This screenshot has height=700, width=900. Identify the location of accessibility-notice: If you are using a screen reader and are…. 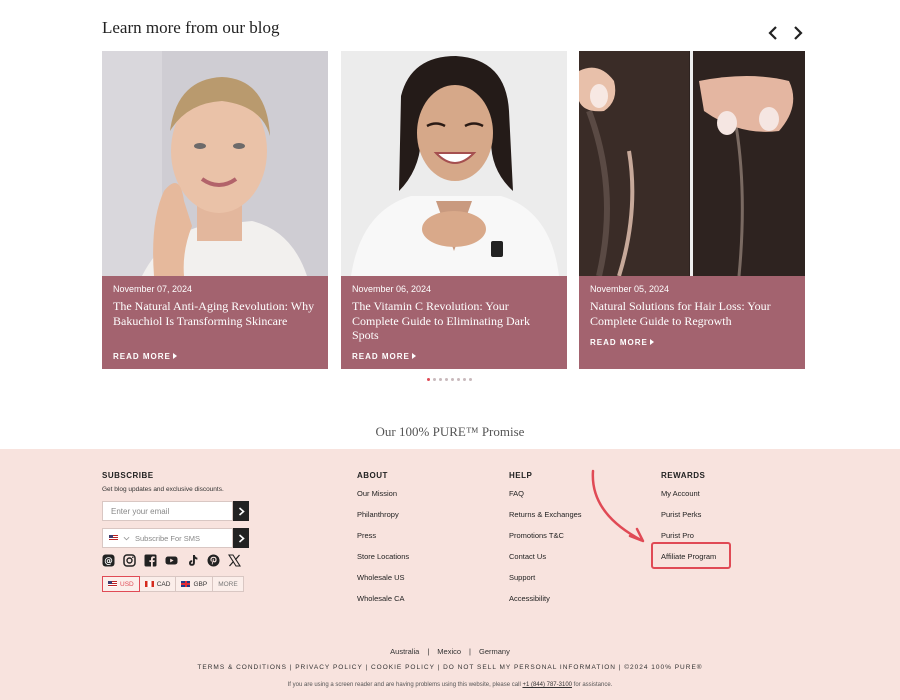
(450, 685).